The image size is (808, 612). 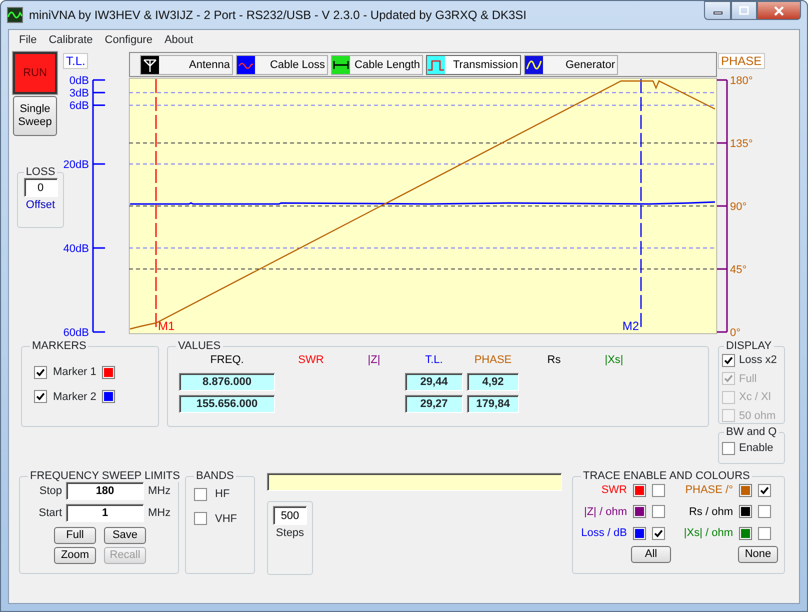 I want to click on steps-label: Steps, so click(x=290, y=533).